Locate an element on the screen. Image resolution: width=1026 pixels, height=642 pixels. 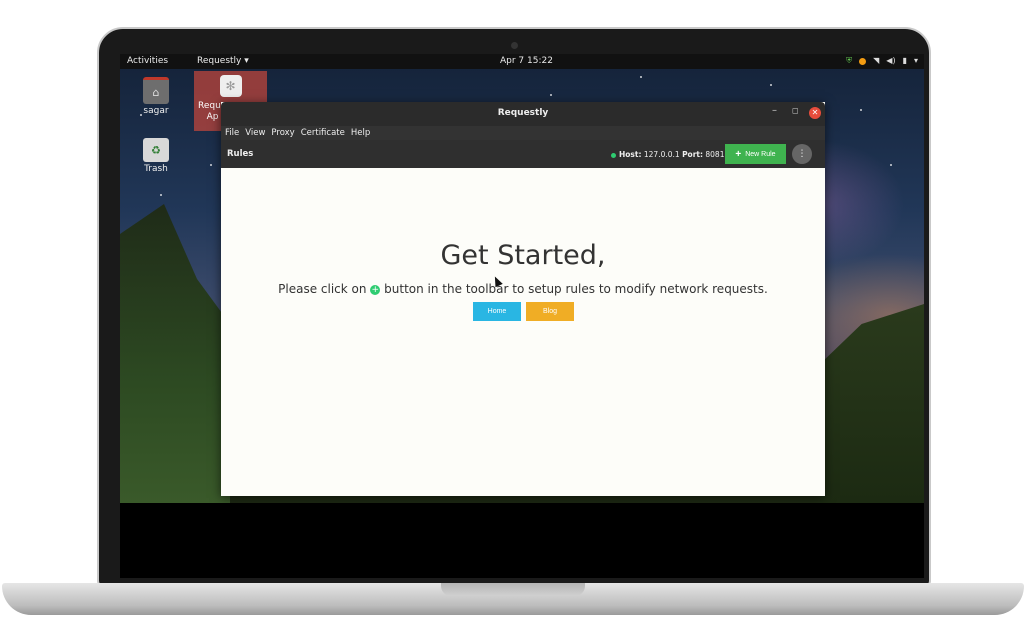
battery-icon: ▮ is located at coordinates (905, 61).